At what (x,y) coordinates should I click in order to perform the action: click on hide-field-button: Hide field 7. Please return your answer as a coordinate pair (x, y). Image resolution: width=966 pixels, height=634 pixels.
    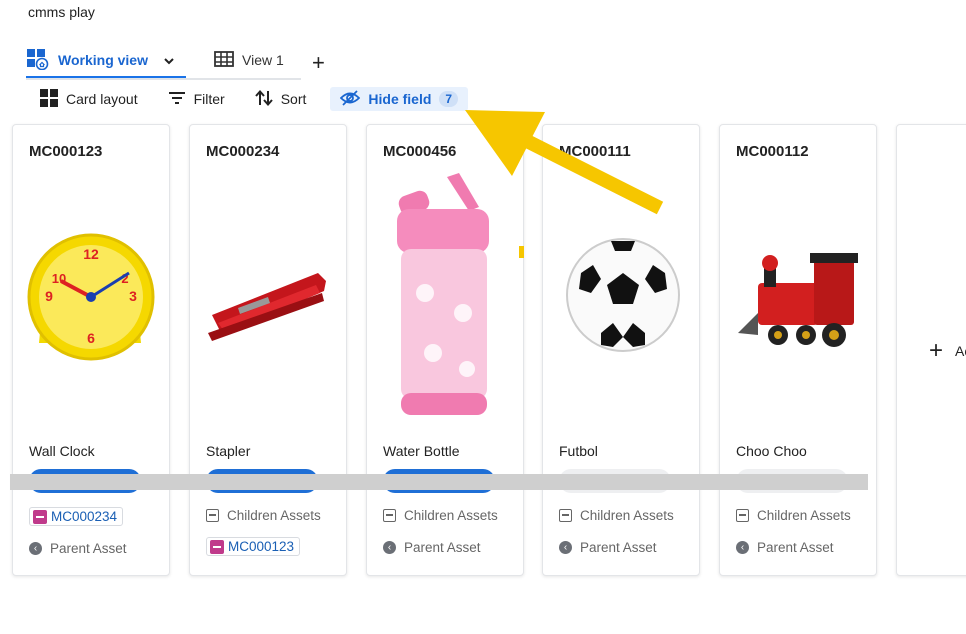
    Looking at the image, I should click on (399, 99).